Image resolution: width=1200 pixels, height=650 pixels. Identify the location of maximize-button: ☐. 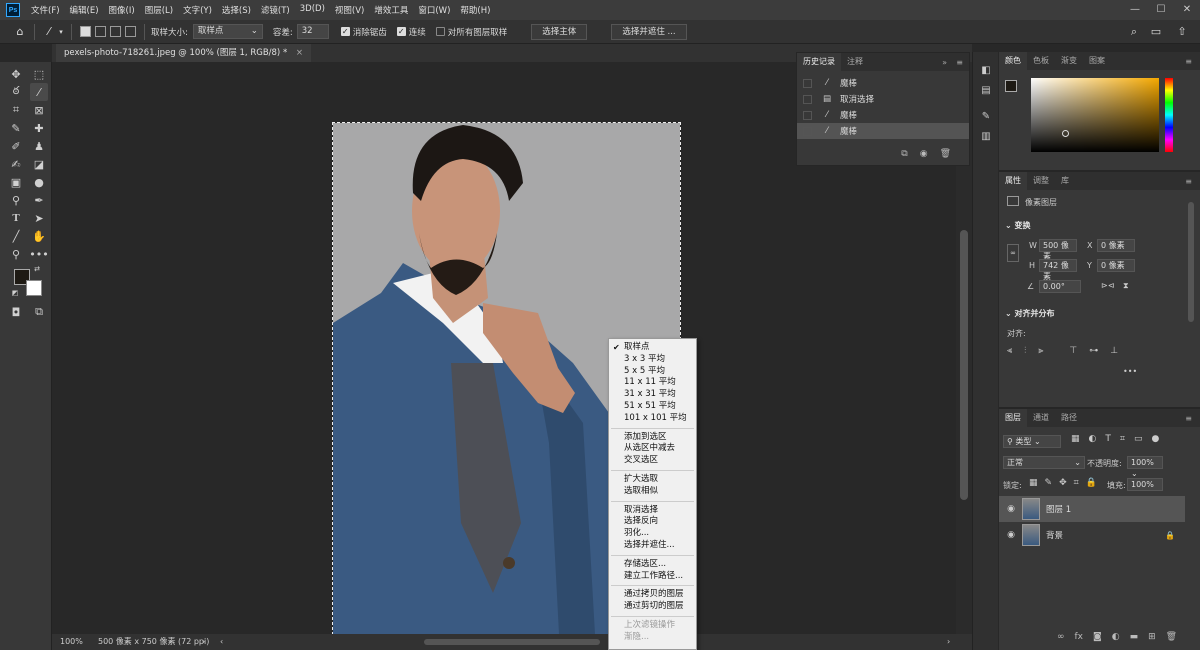
(1161, 10).